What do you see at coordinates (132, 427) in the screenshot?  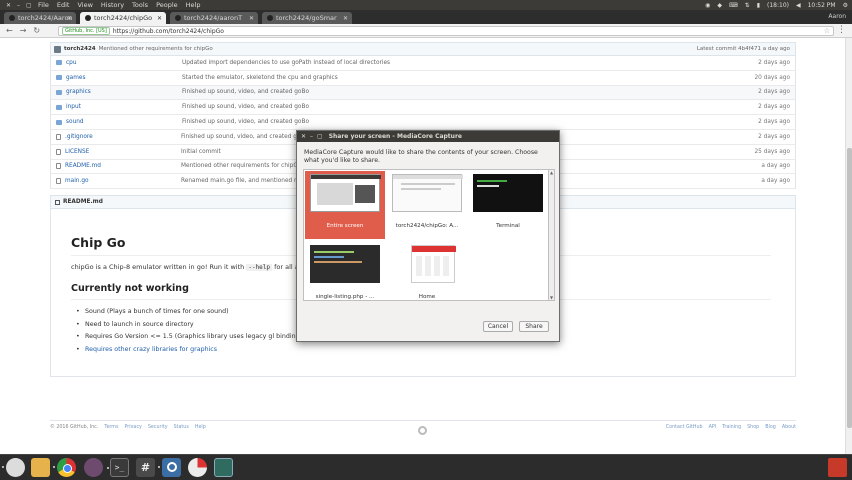 I see `footer-link-privacy: Privacy` at bounding box center [132, 427].